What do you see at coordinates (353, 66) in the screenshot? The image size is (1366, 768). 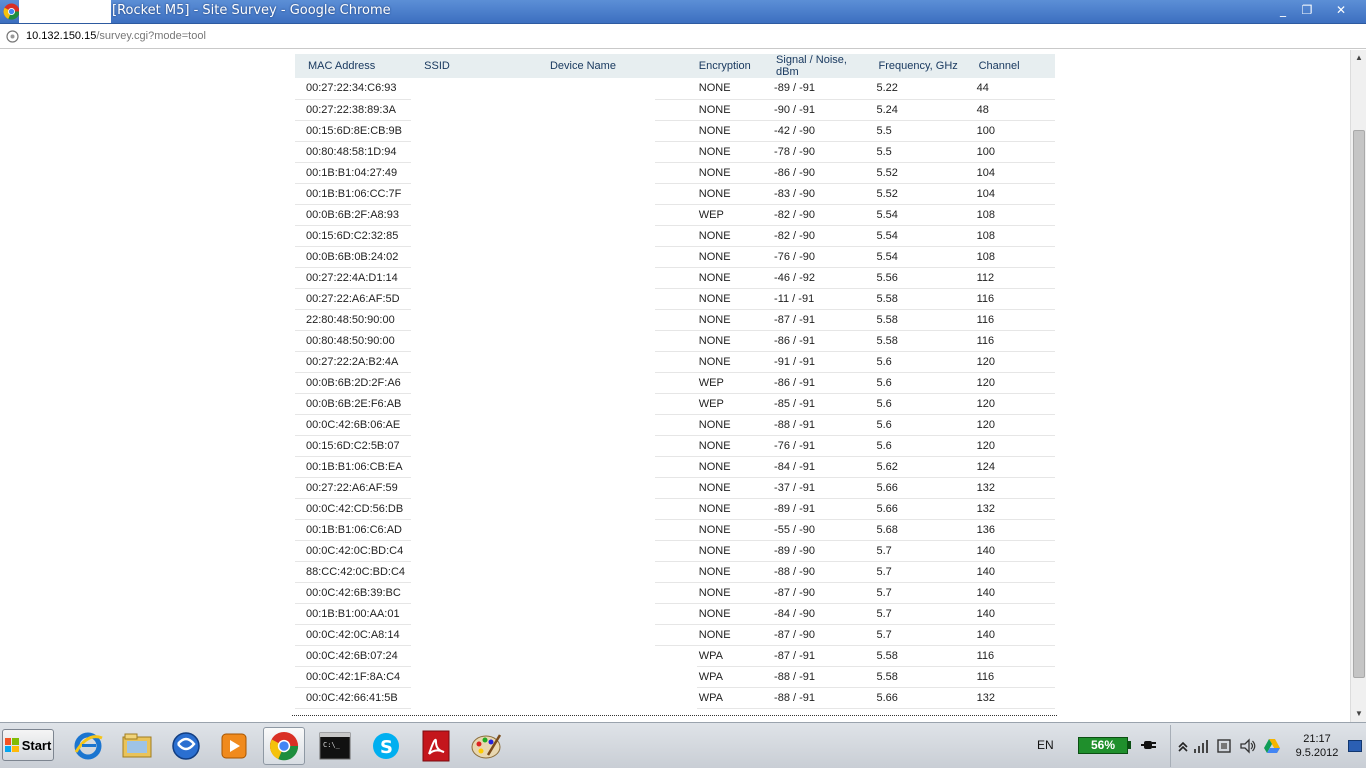 I see `header-mac: MAC Address` at bounding box center [353, 66].